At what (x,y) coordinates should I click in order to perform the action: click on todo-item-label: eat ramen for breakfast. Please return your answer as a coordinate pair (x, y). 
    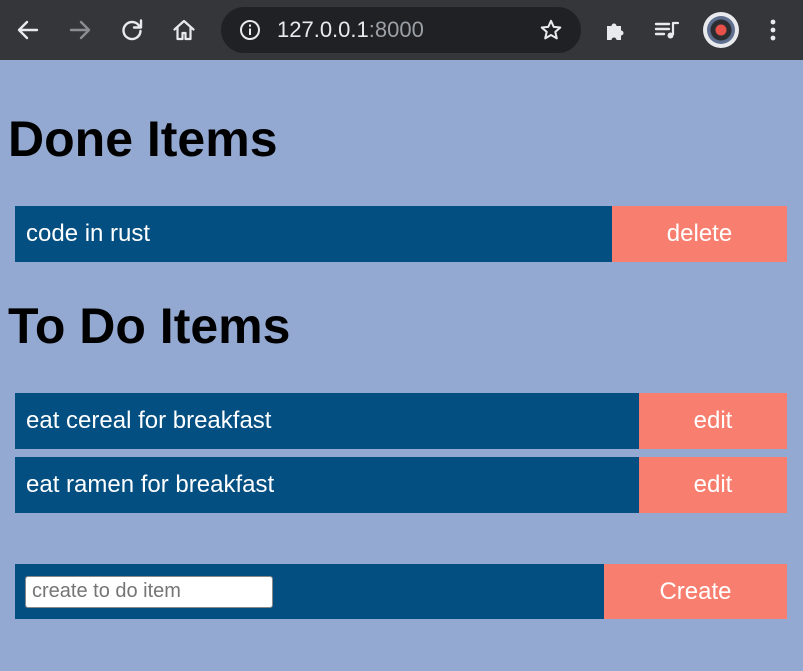
    Looking at the image, I should click on (327, 485).